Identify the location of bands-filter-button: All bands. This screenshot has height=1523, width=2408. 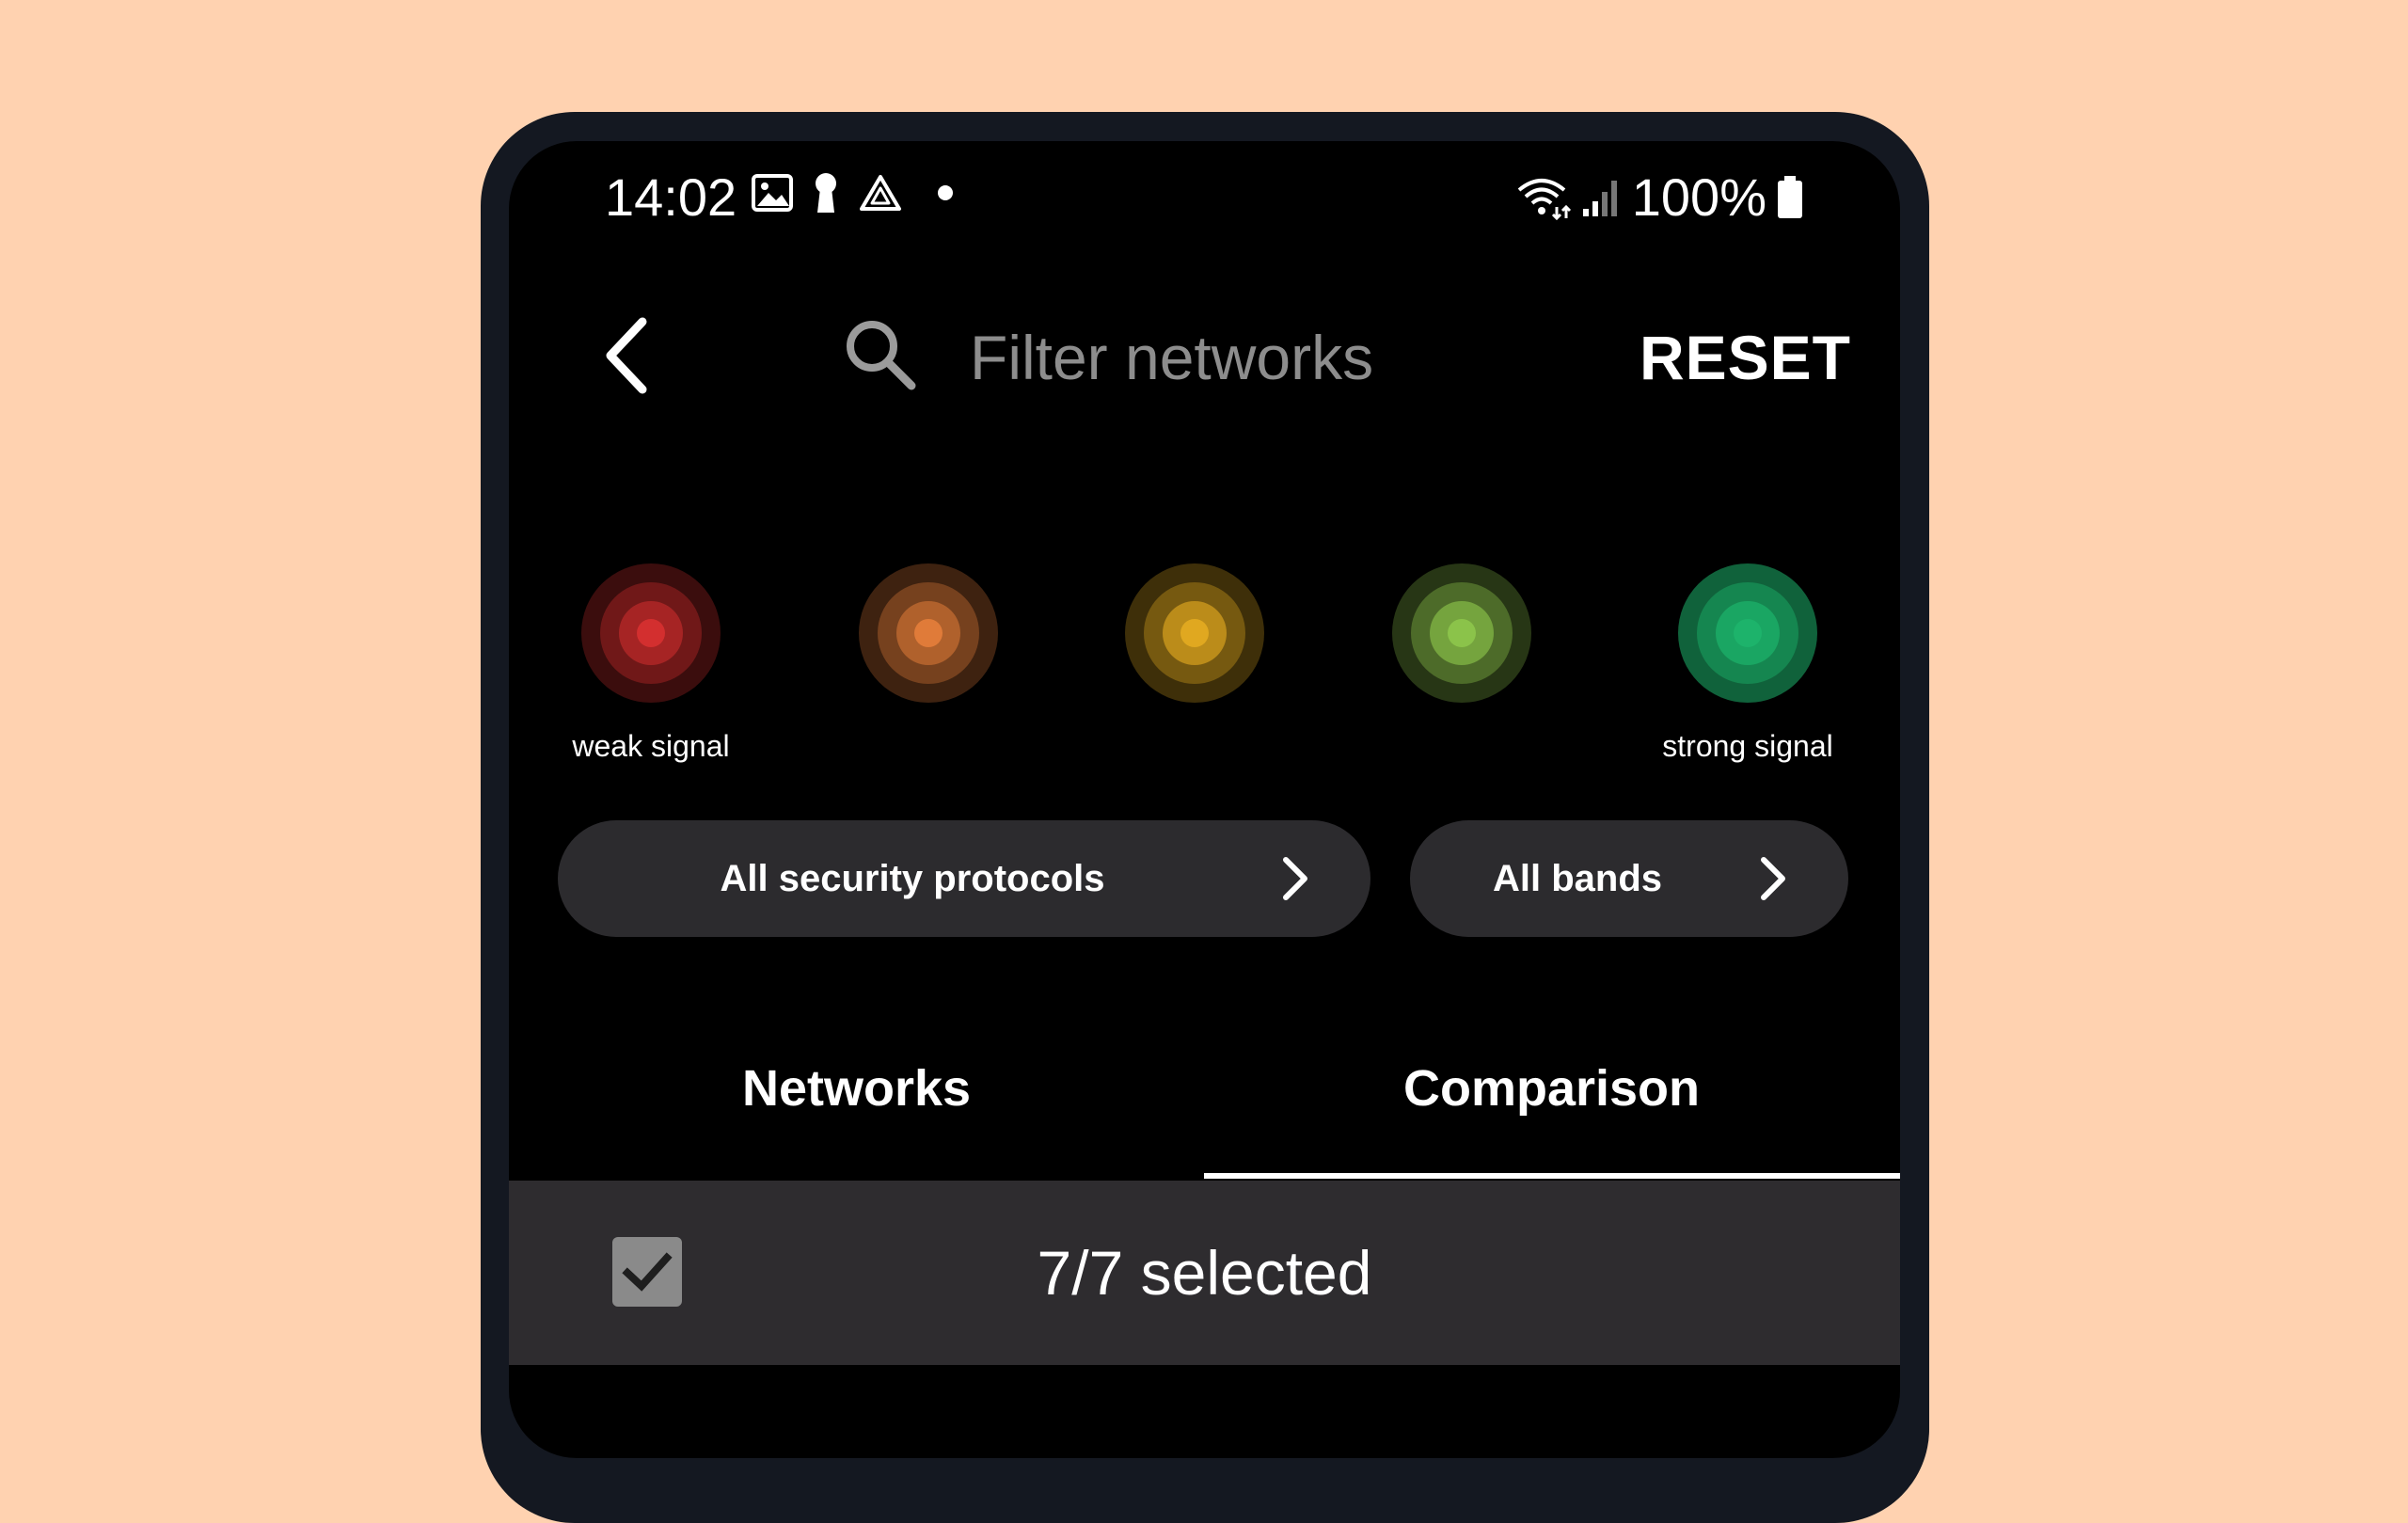
(1629, 878).